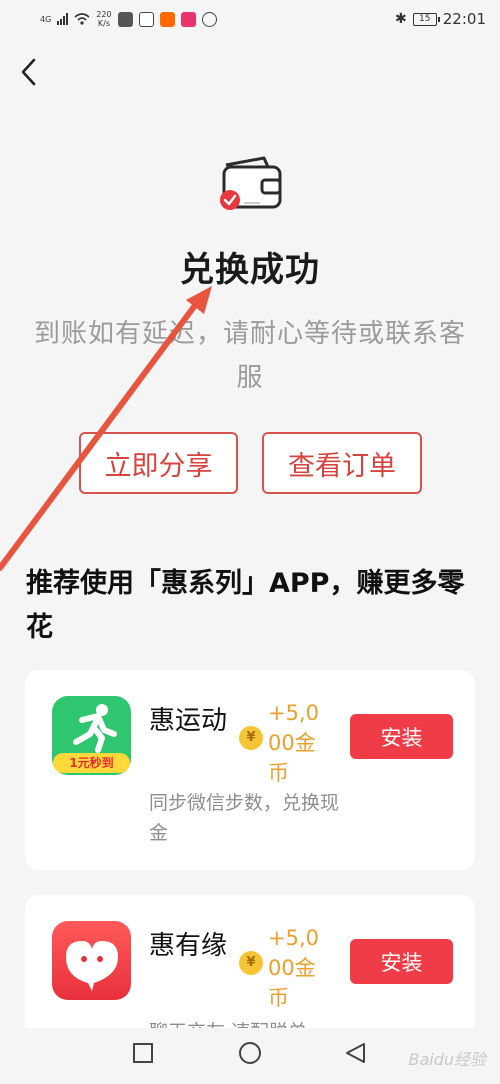 This screenshot has width=500, height=1084. I want to click on app-name: 惠有缘, so click(188, 946).